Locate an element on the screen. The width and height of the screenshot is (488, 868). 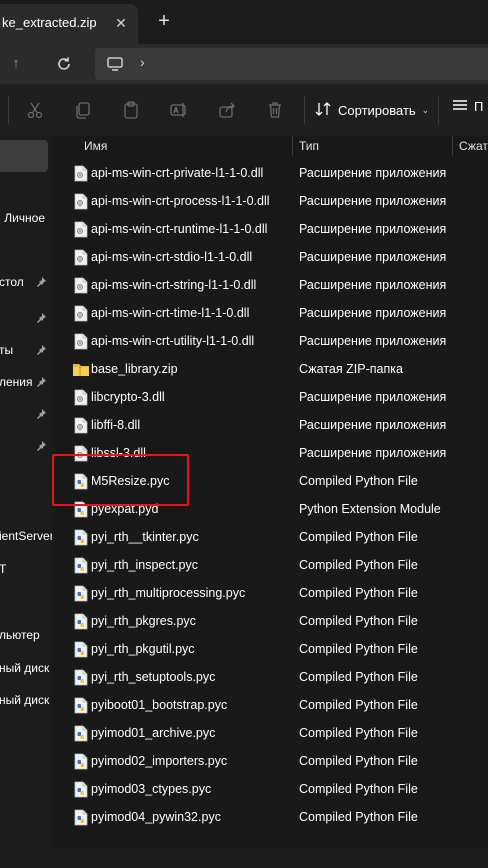
file-name: pyi_rth_setuptools.pyc is located at coordinates (153, 677).